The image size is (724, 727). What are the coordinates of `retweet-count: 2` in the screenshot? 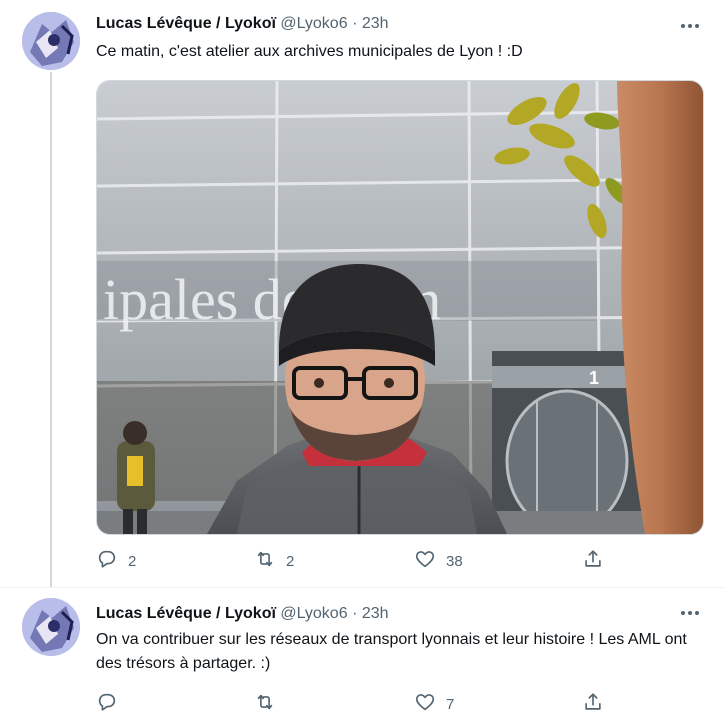 It's located at (290, 561).